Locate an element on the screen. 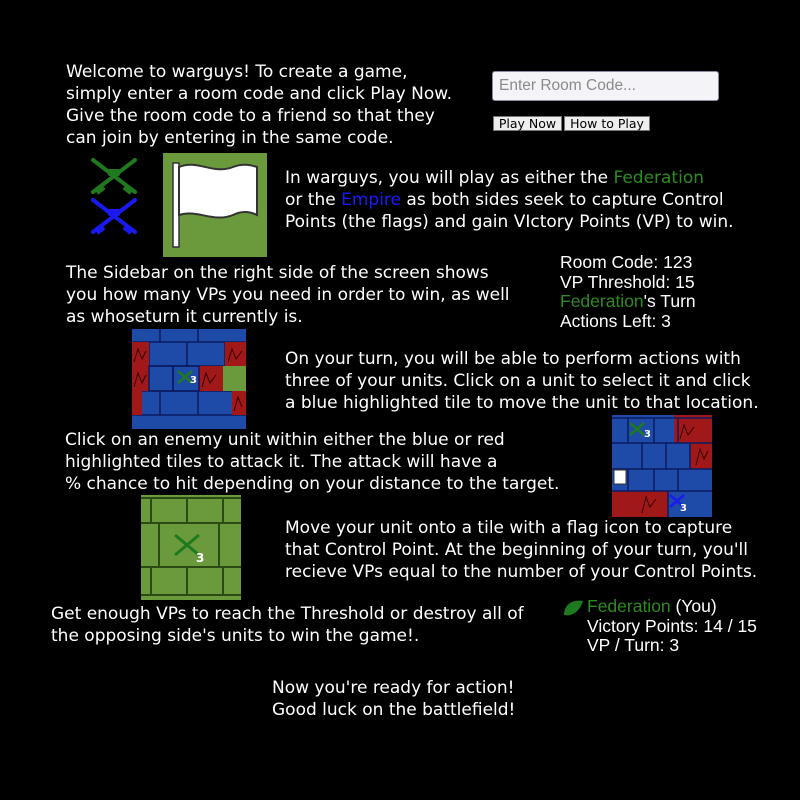 The image size is (800, 800). federation-crossed-rifles-icon is located at coordinates (114, 177).